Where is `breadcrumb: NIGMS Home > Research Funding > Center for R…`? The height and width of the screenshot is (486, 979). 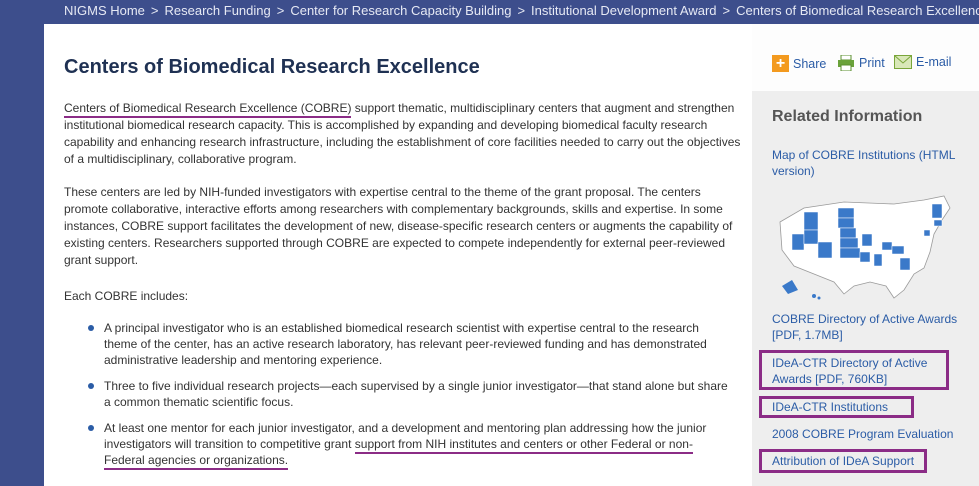 breadcrumb: NIGMS Home > Research Funding > Center for R… is located at coordinates (521, 11).